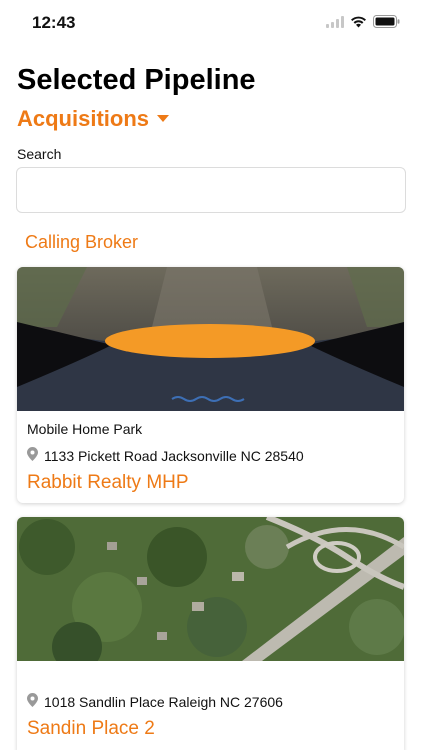 The height and width of the screenshot is (750, 422). I want to click on property-address: 1133 Pickett Road Jacksonville NC 28540, so click(174, 455).